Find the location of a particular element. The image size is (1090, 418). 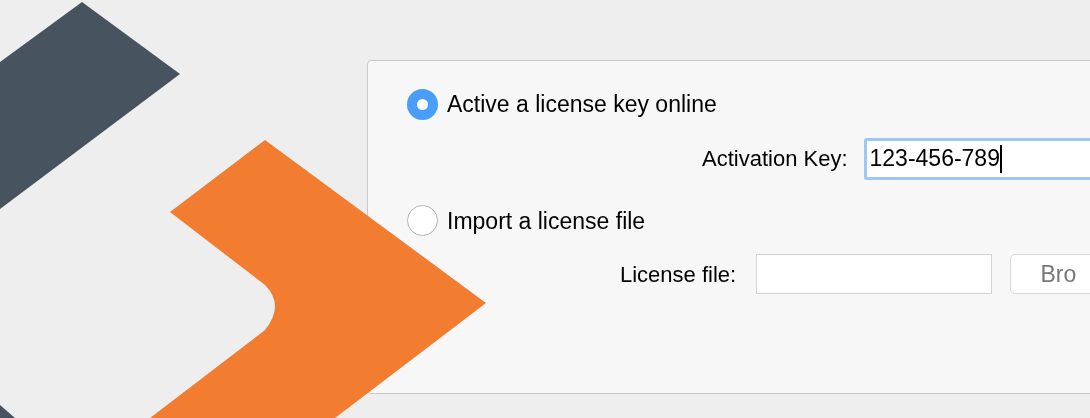

field-label: Activation Key: is located at coordinates (775, 159).